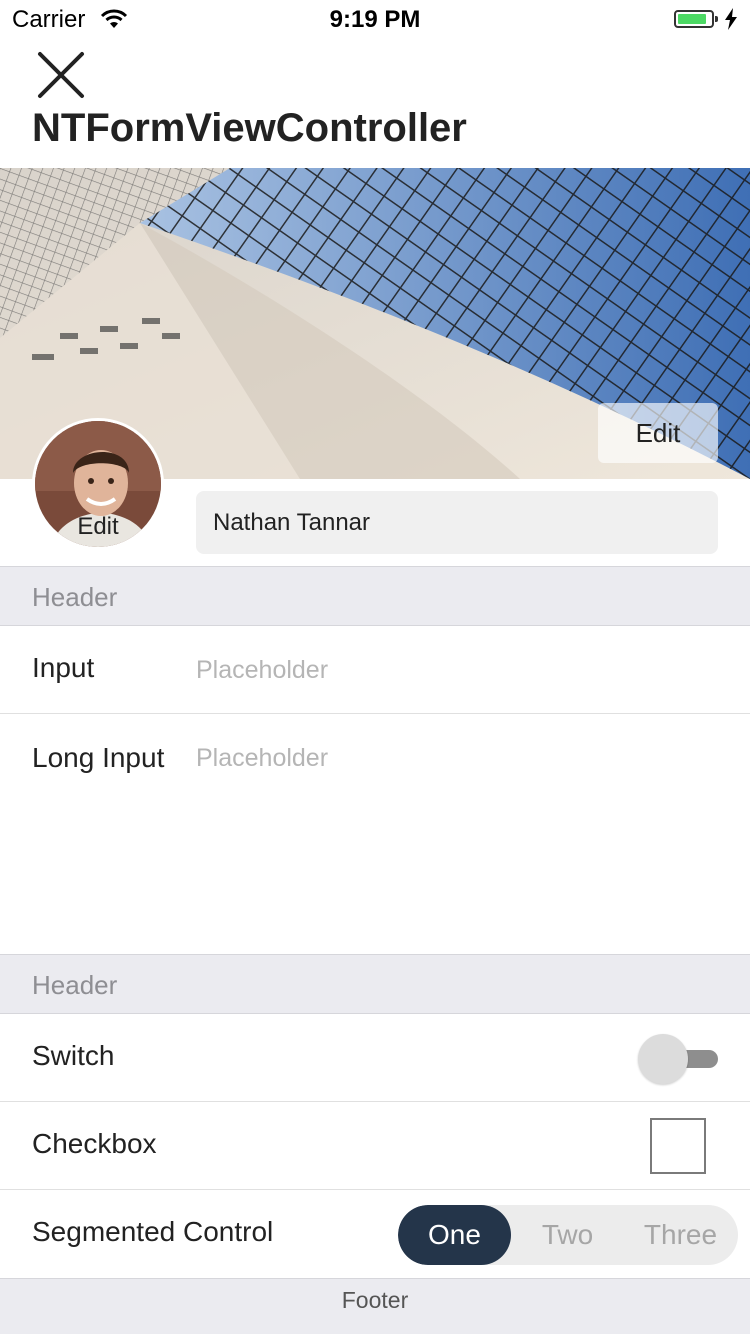 This screenshot has width=750, height=1334. What do you see at coordinates (456, 670) in the screenshot?
I see `input-field` at bounding box center [456, 670].